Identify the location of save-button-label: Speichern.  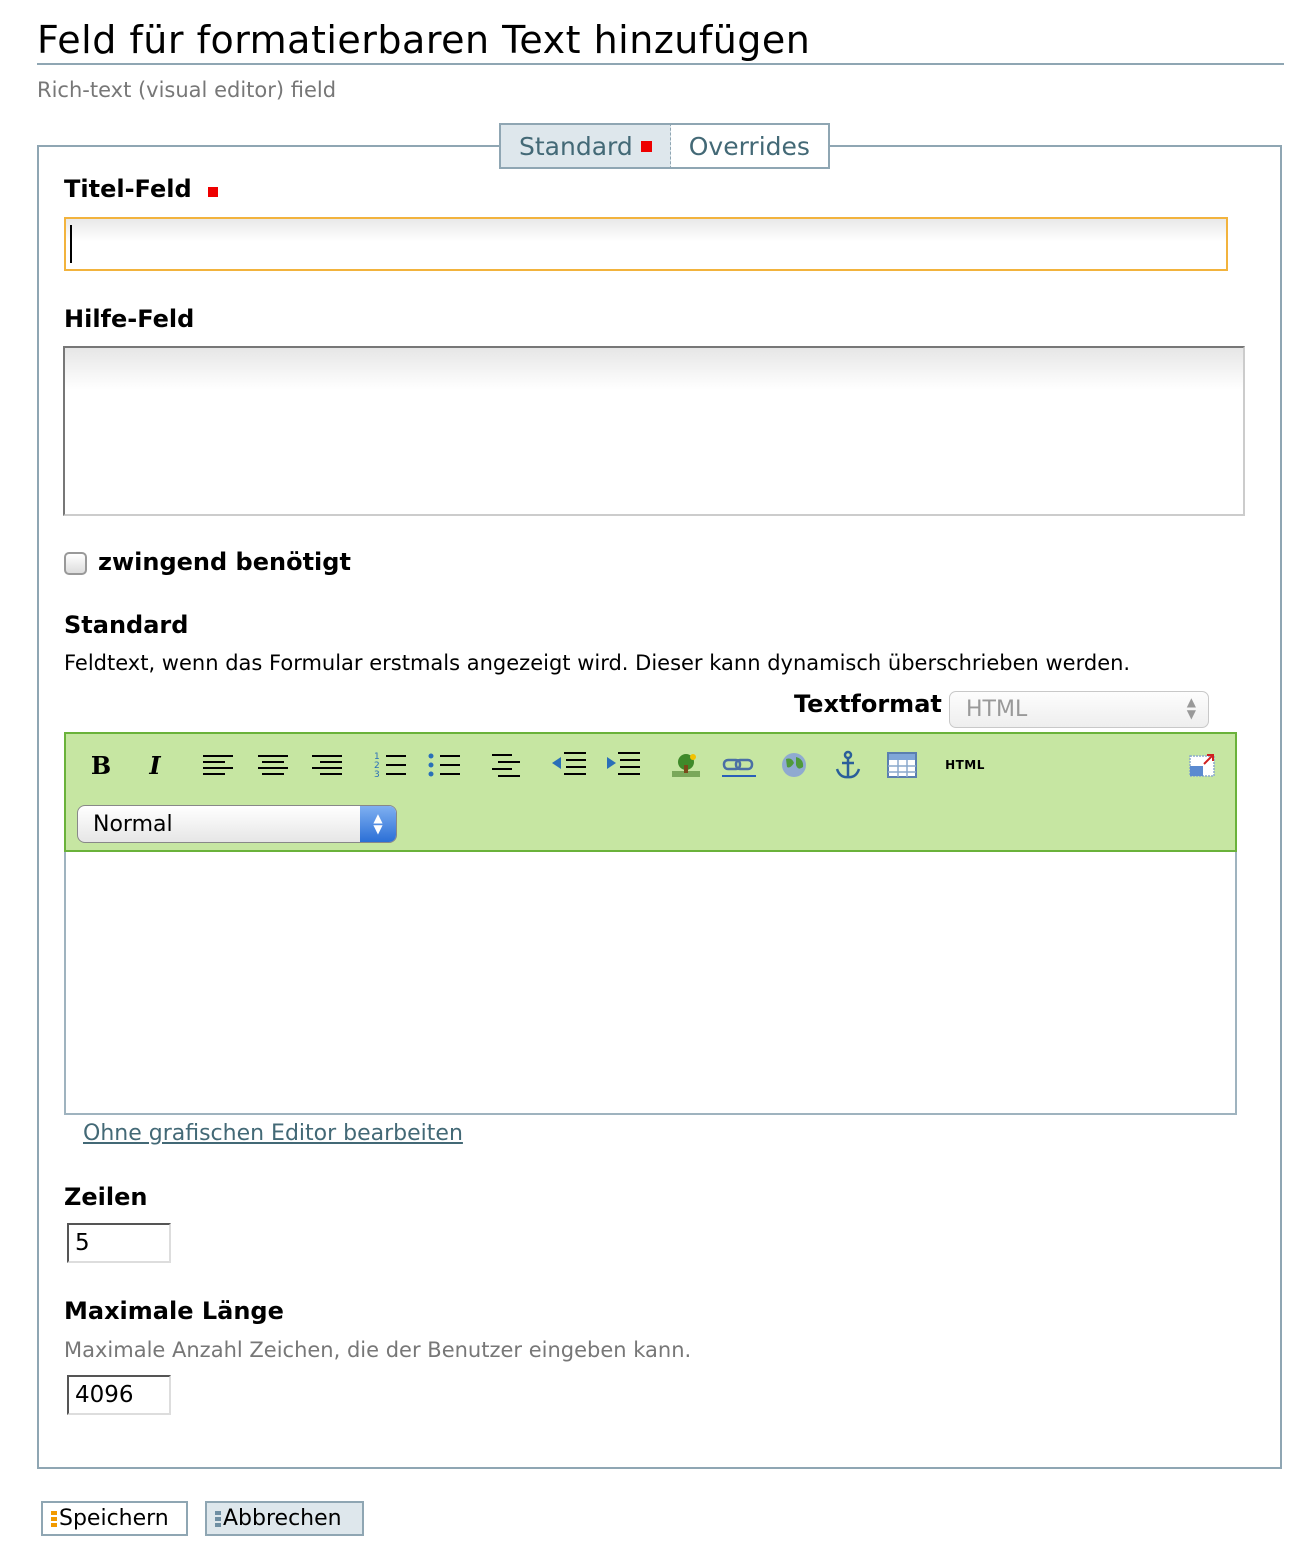
(114, 1518).